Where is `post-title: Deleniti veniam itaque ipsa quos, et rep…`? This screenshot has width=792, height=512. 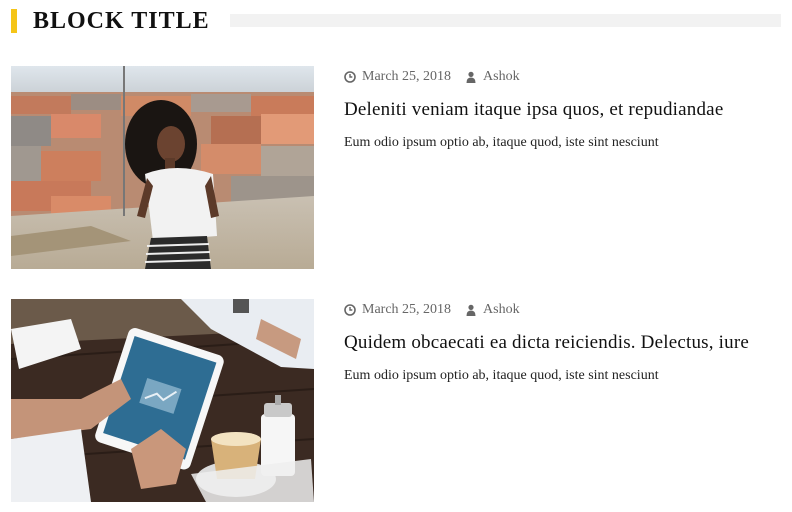
post-title: Deleniti veniam itaque ipsa quos, et rep… is located at coordinates (533, 110).